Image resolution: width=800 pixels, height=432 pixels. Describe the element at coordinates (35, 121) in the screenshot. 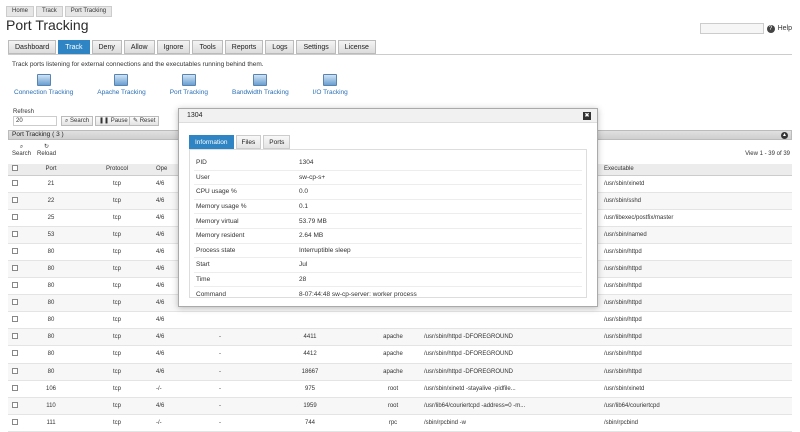

I see `refresh-input: 20` at that location.